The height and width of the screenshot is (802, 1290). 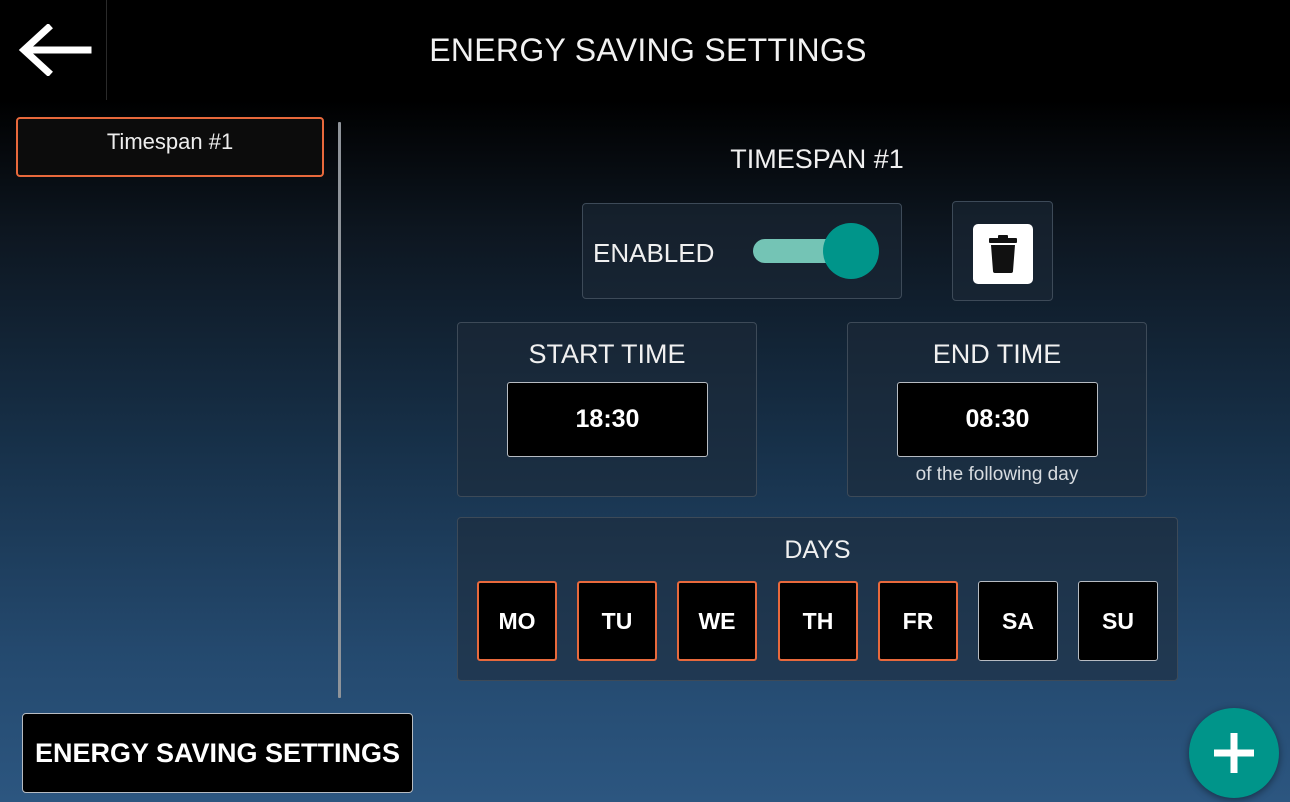 I want to click on toggle-knob, so click(x=851, y=251).